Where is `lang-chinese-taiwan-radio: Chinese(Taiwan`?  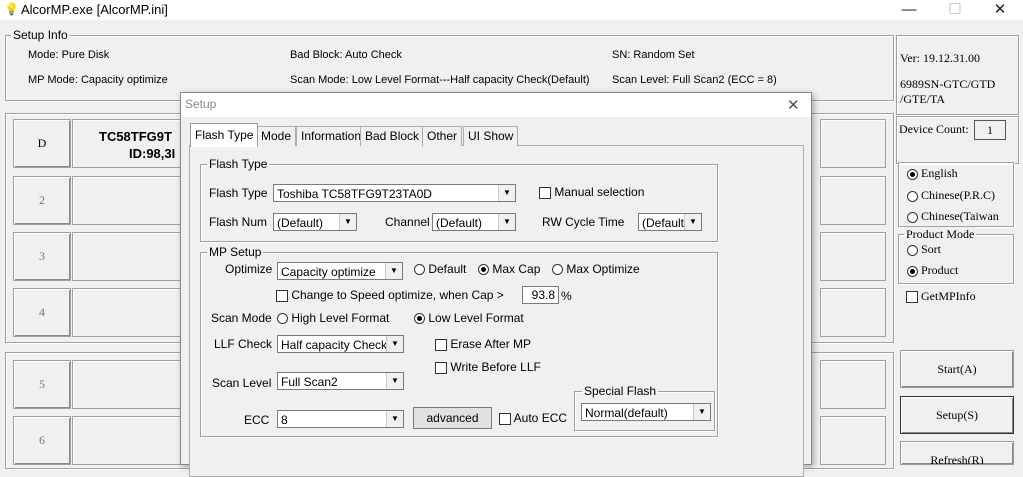
lang-chinese-taiwan-radio: Chinese(Taiwan is located at coordinates (953, 216).